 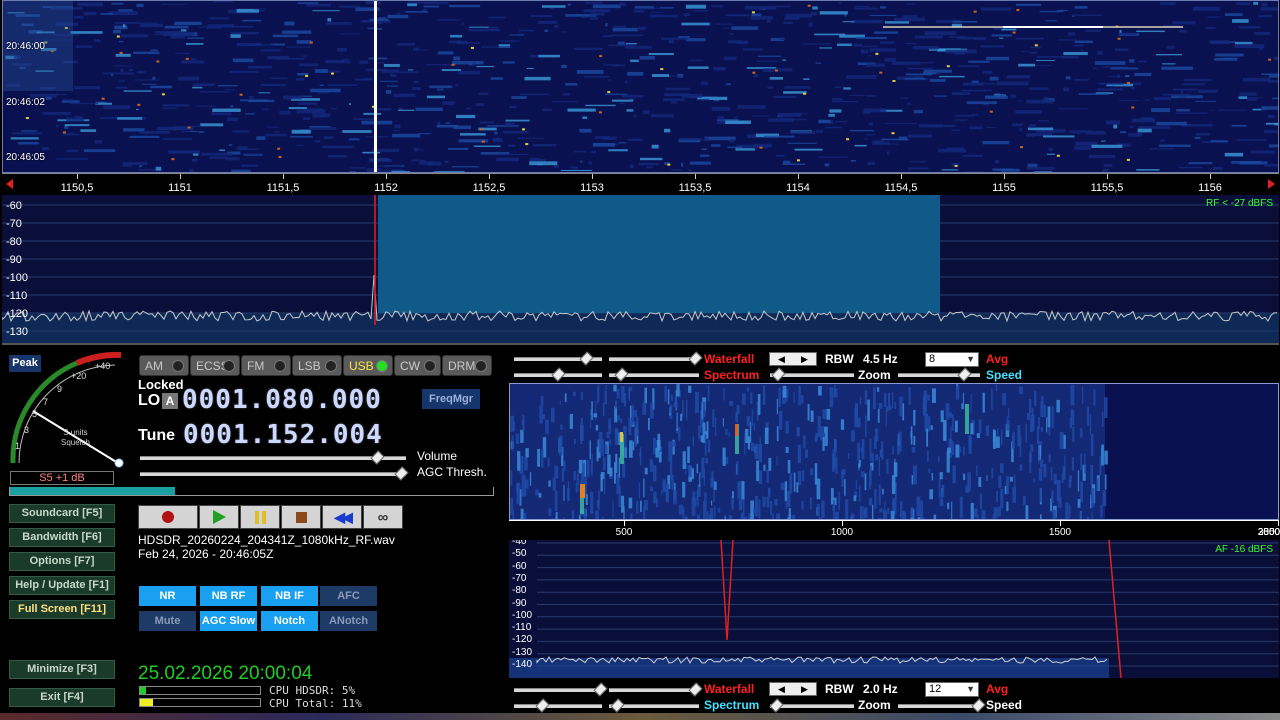 I want to click on rf-zoom-slider, so click(x=812, y=374).